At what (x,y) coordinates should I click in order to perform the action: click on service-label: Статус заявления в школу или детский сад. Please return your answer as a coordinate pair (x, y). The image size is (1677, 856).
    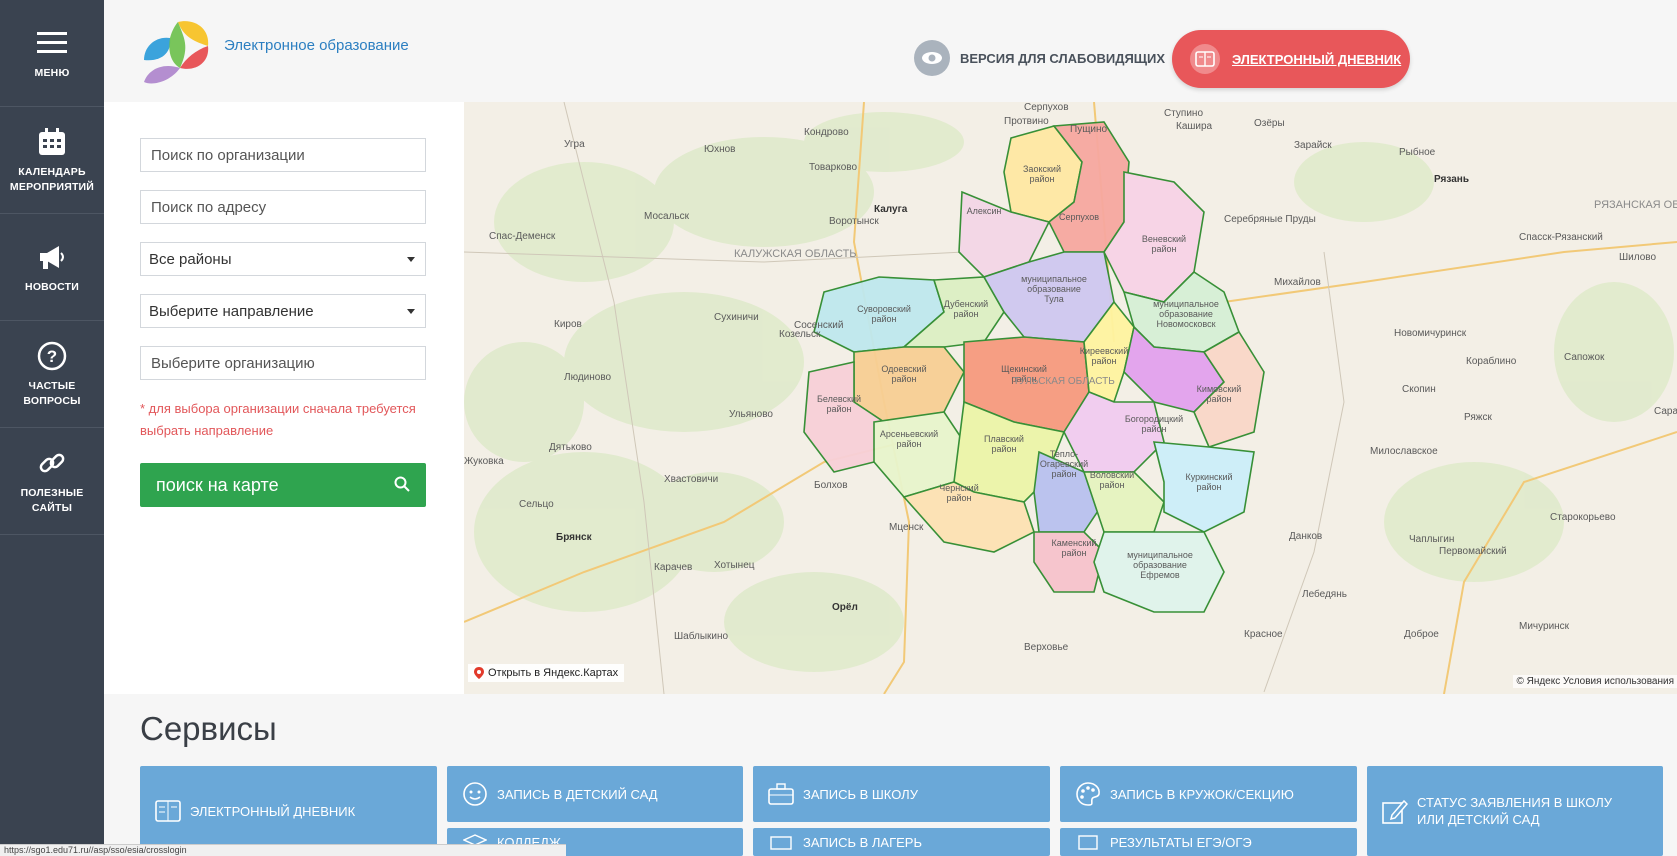
    Looking at the image, I should click on (1515, 811).